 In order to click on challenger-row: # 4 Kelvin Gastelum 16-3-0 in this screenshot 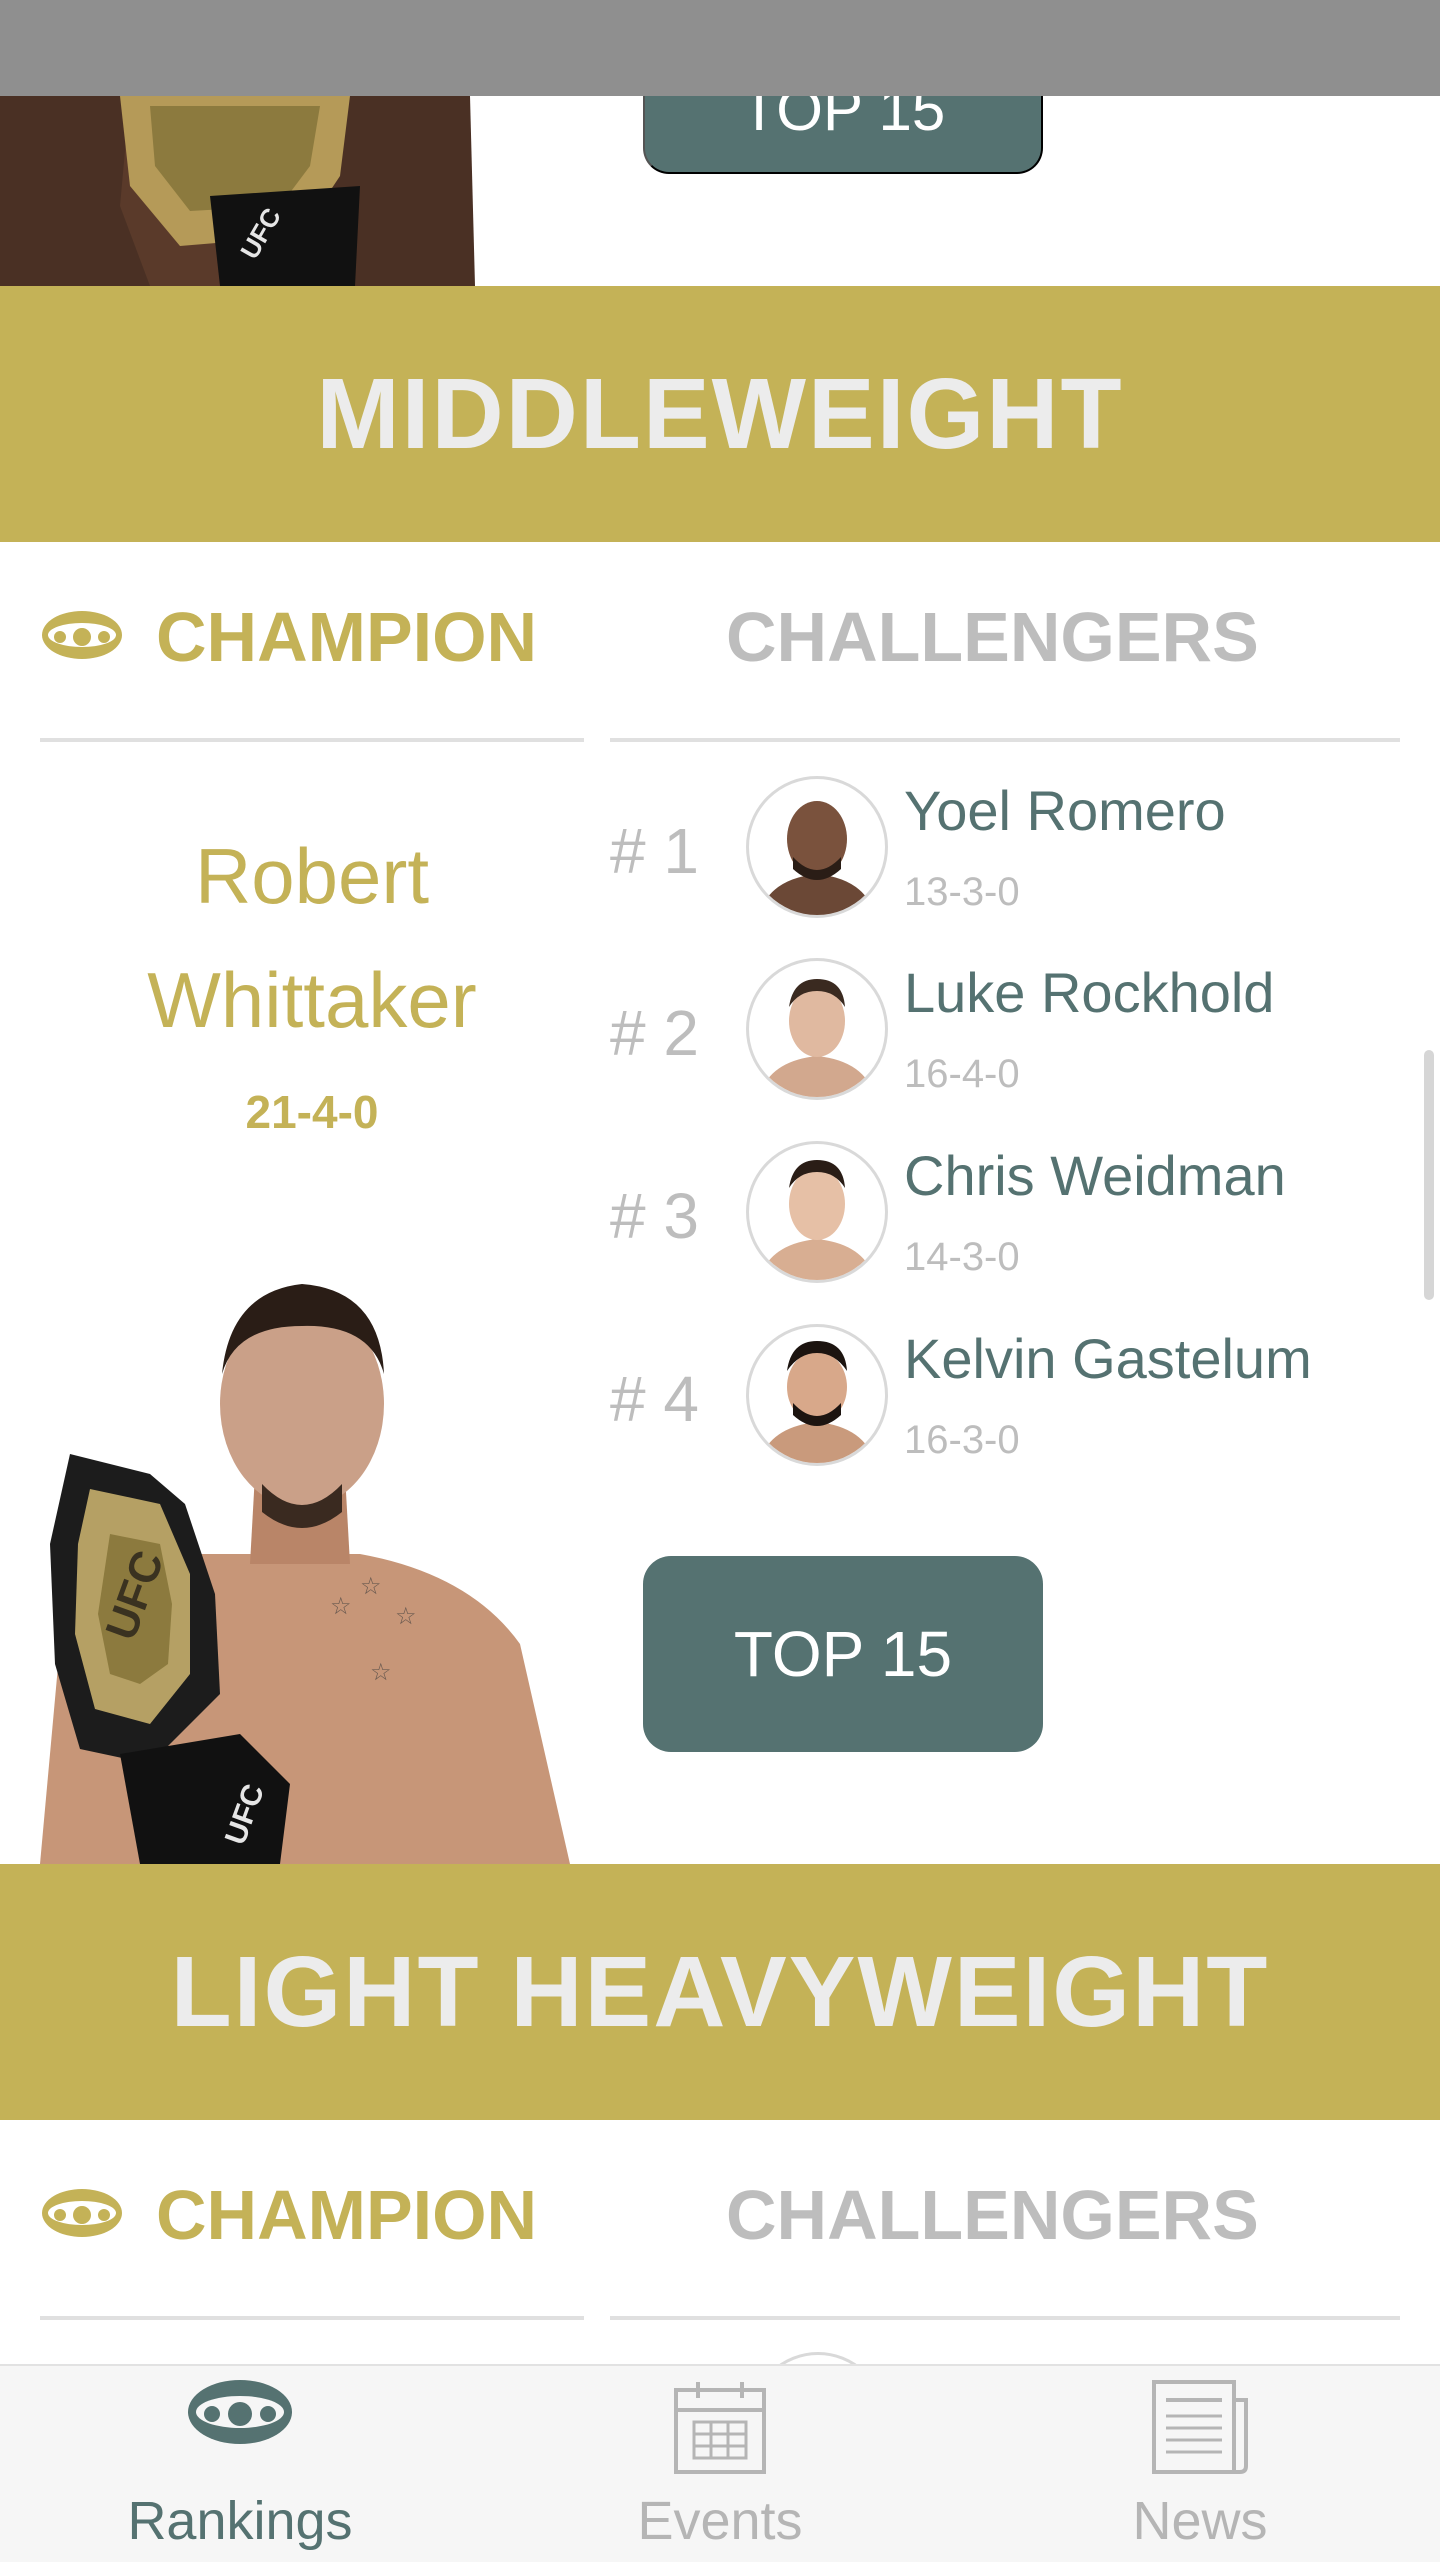, I will do `click(1010, 1409)`.